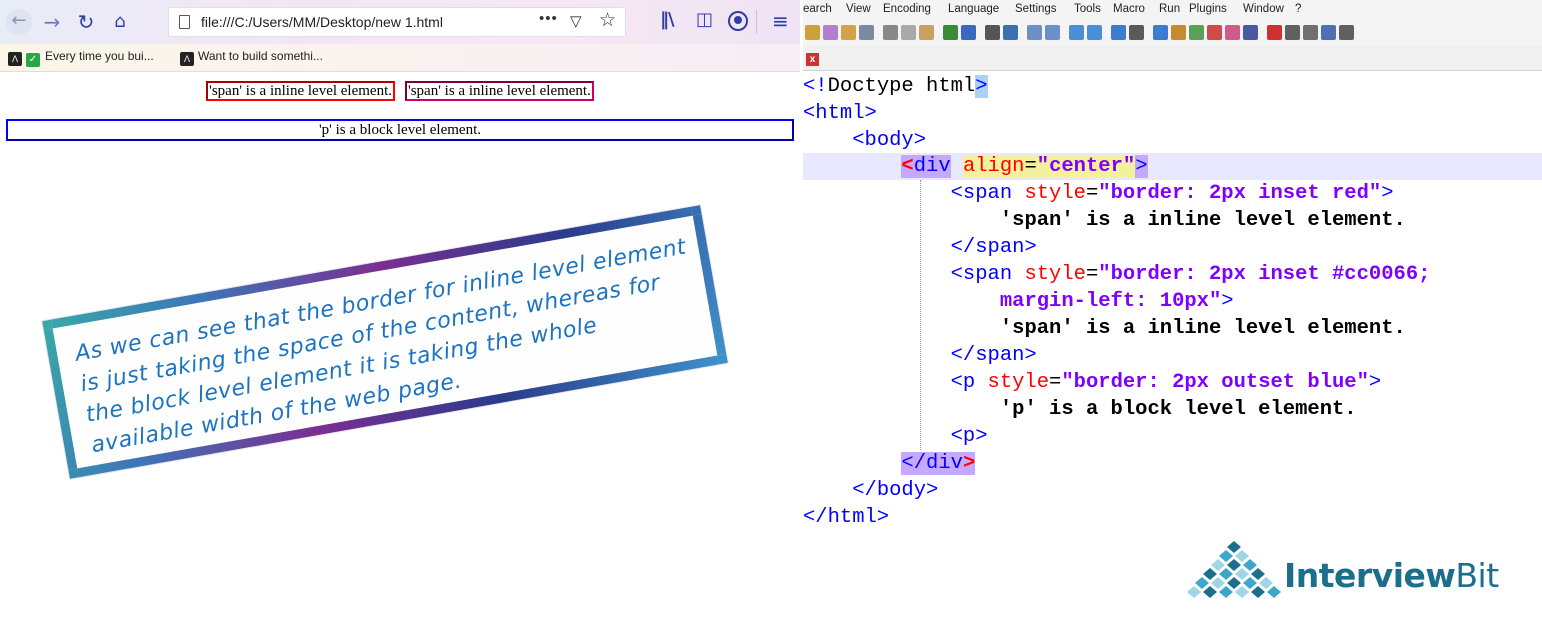  I want to click on home-icon: ⌂, so click(120, 22).